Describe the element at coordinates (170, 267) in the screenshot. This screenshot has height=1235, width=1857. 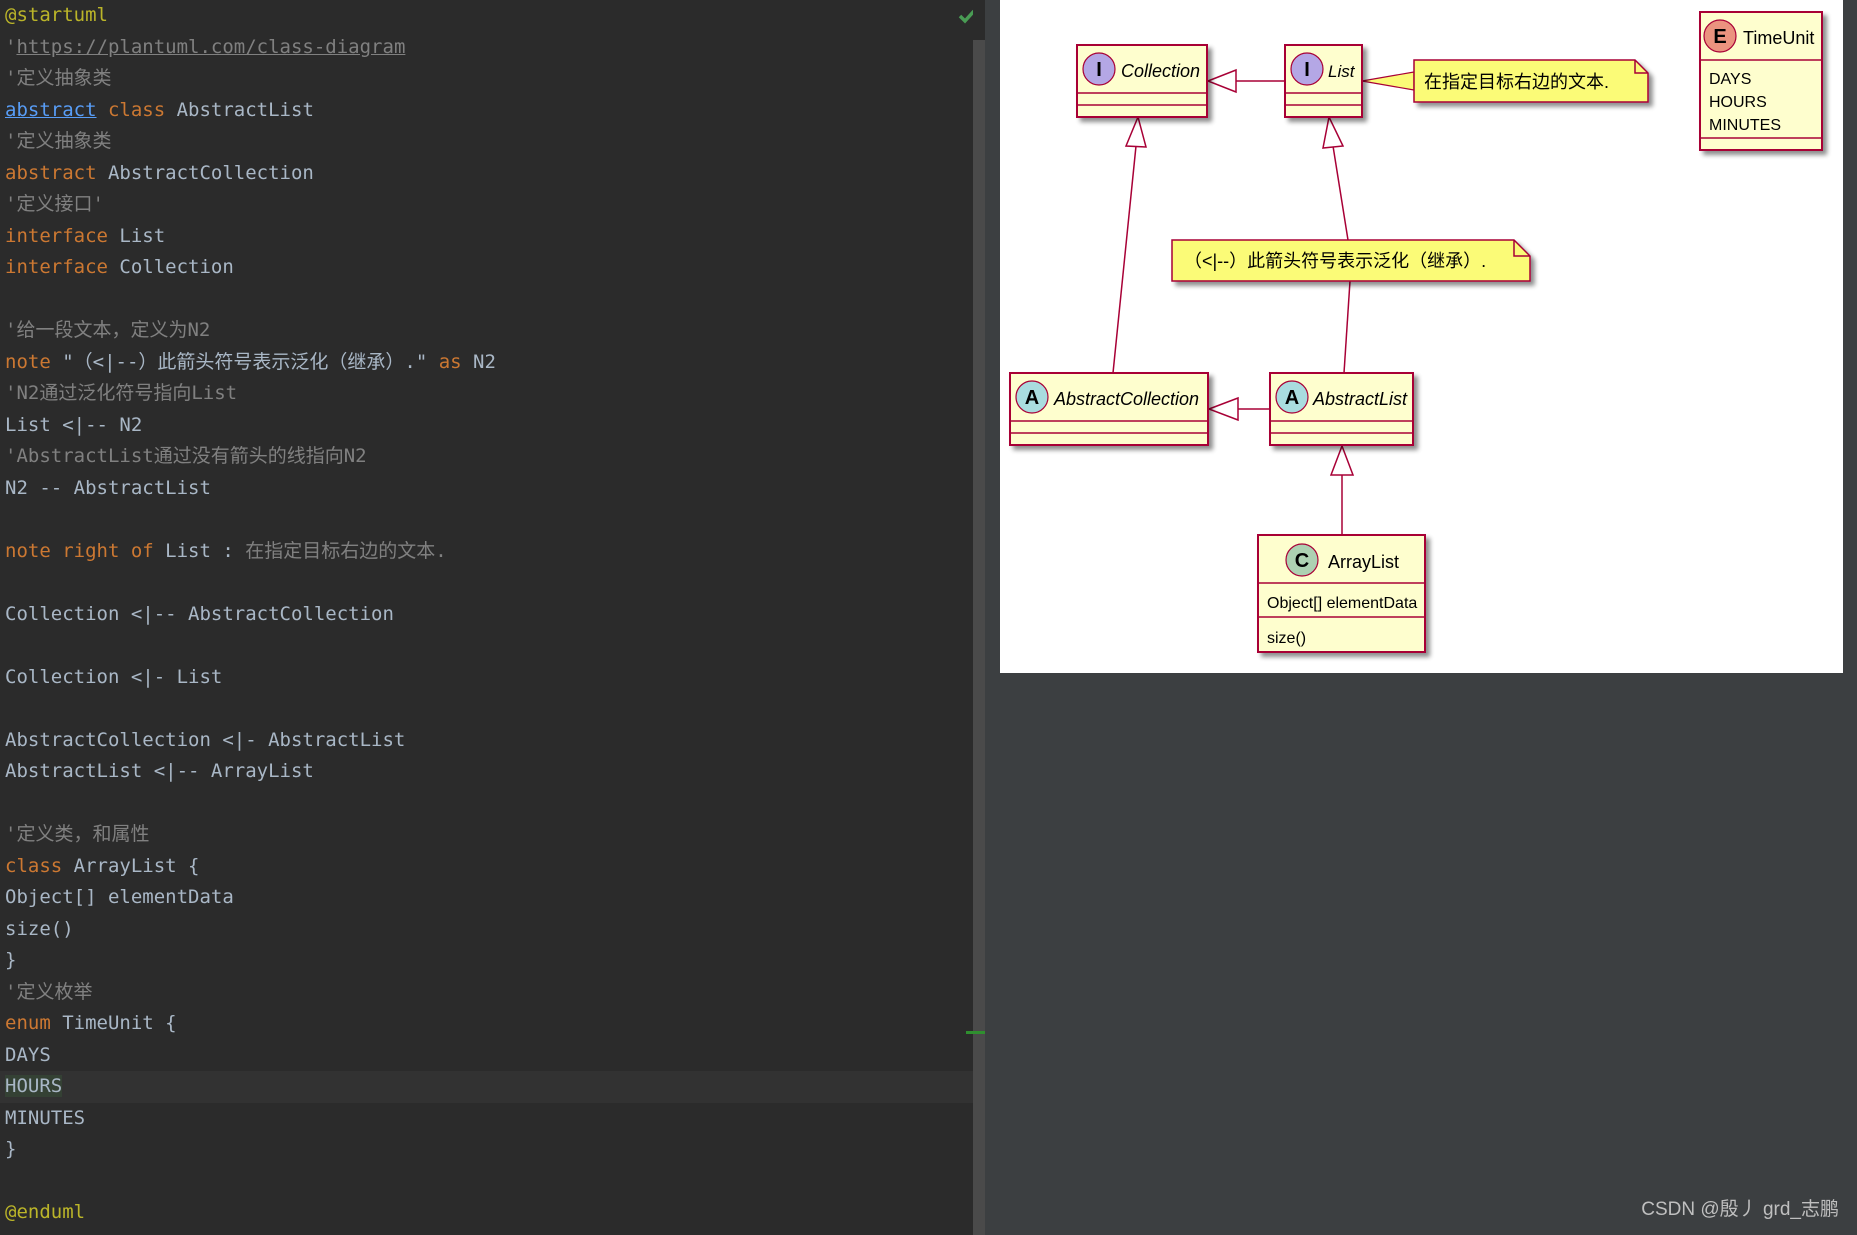
I see `code-token: Collection` at that location.